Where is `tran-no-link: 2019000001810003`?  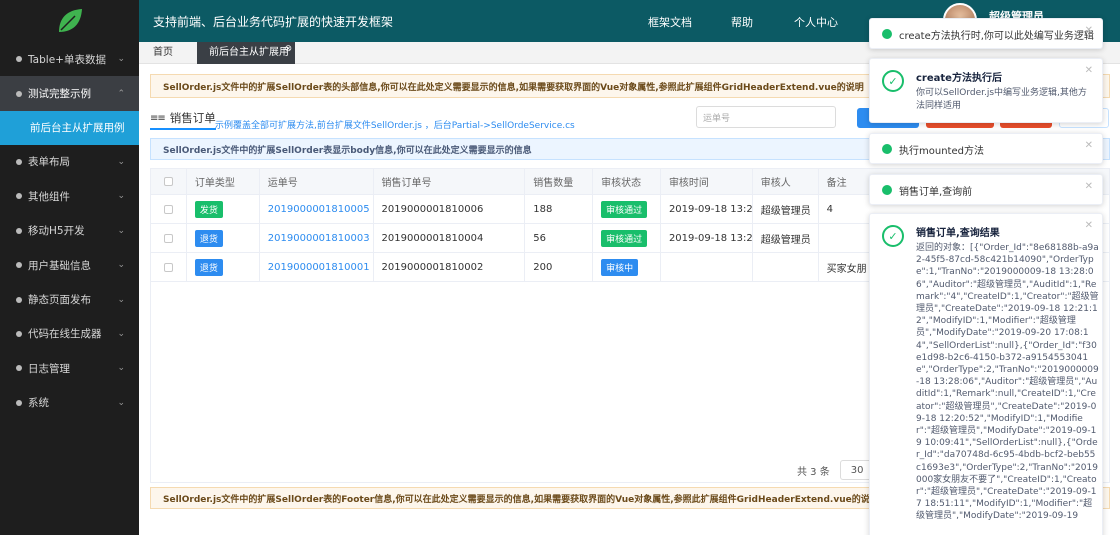 tran-no-link: 2019000001810003 is located at coordinates (317, 238).